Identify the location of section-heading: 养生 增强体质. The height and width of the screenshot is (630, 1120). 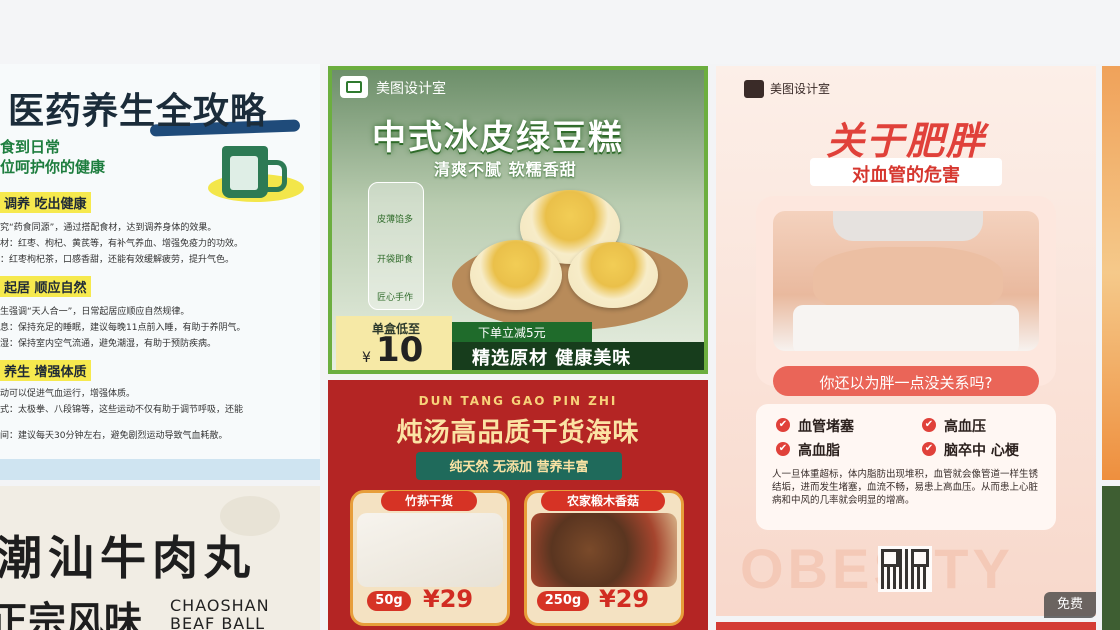
(45, 370).